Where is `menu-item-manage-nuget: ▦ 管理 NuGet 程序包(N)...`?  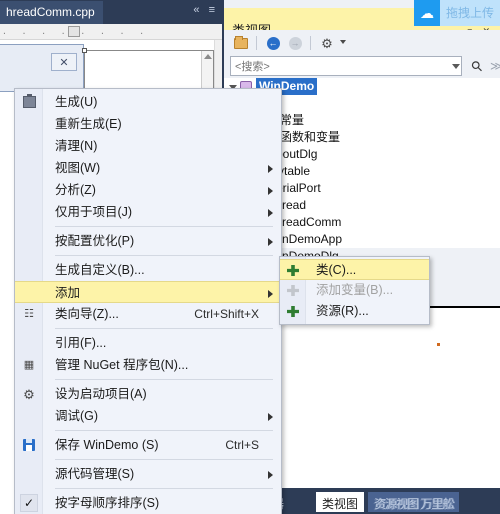 menu-item-manage-nuget: ▦ 管理 NuGet 程序包(N)... is located at coordinates (148, 365).